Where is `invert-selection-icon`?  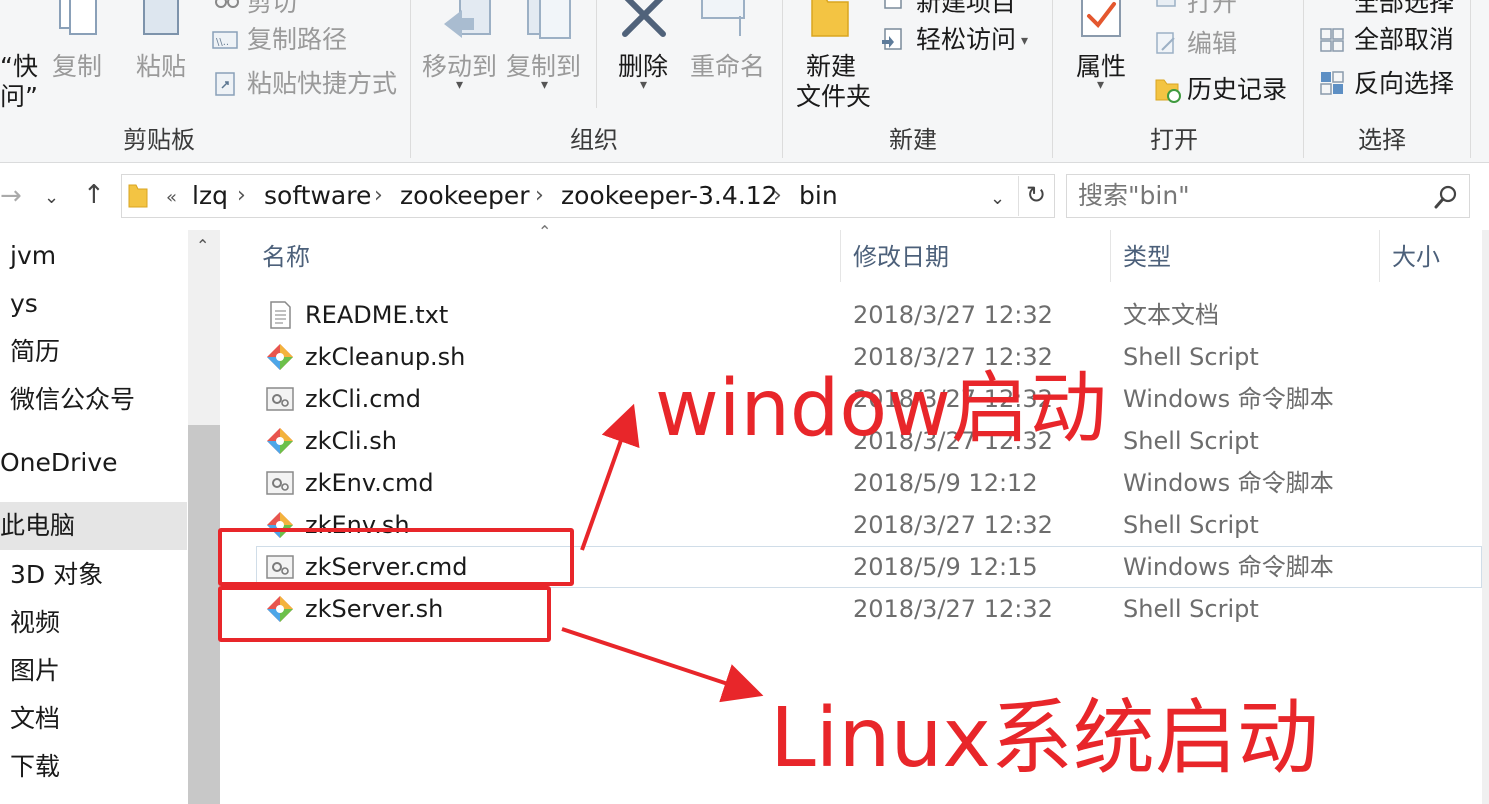
invert-selection-icon is located at coordinates (1332, 83).